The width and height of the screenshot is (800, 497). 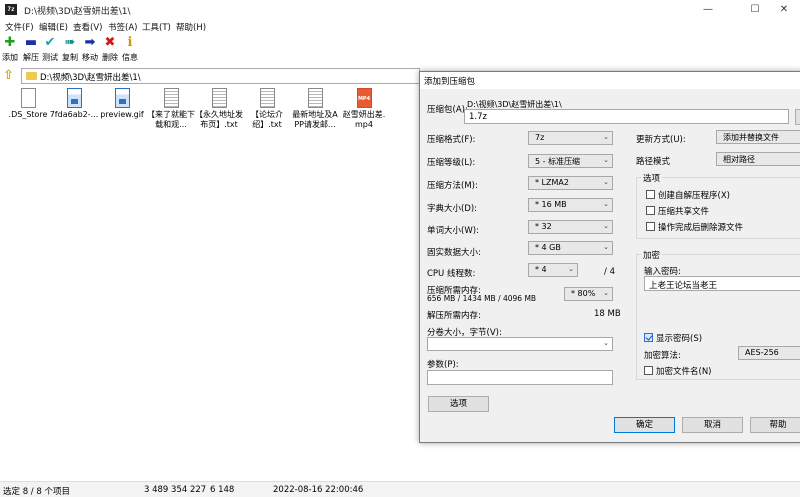 What do you see at coordinates (570, 138) in the screenshot?
I see `format-select: 7z ⌄` at bounding box center [570, 138].